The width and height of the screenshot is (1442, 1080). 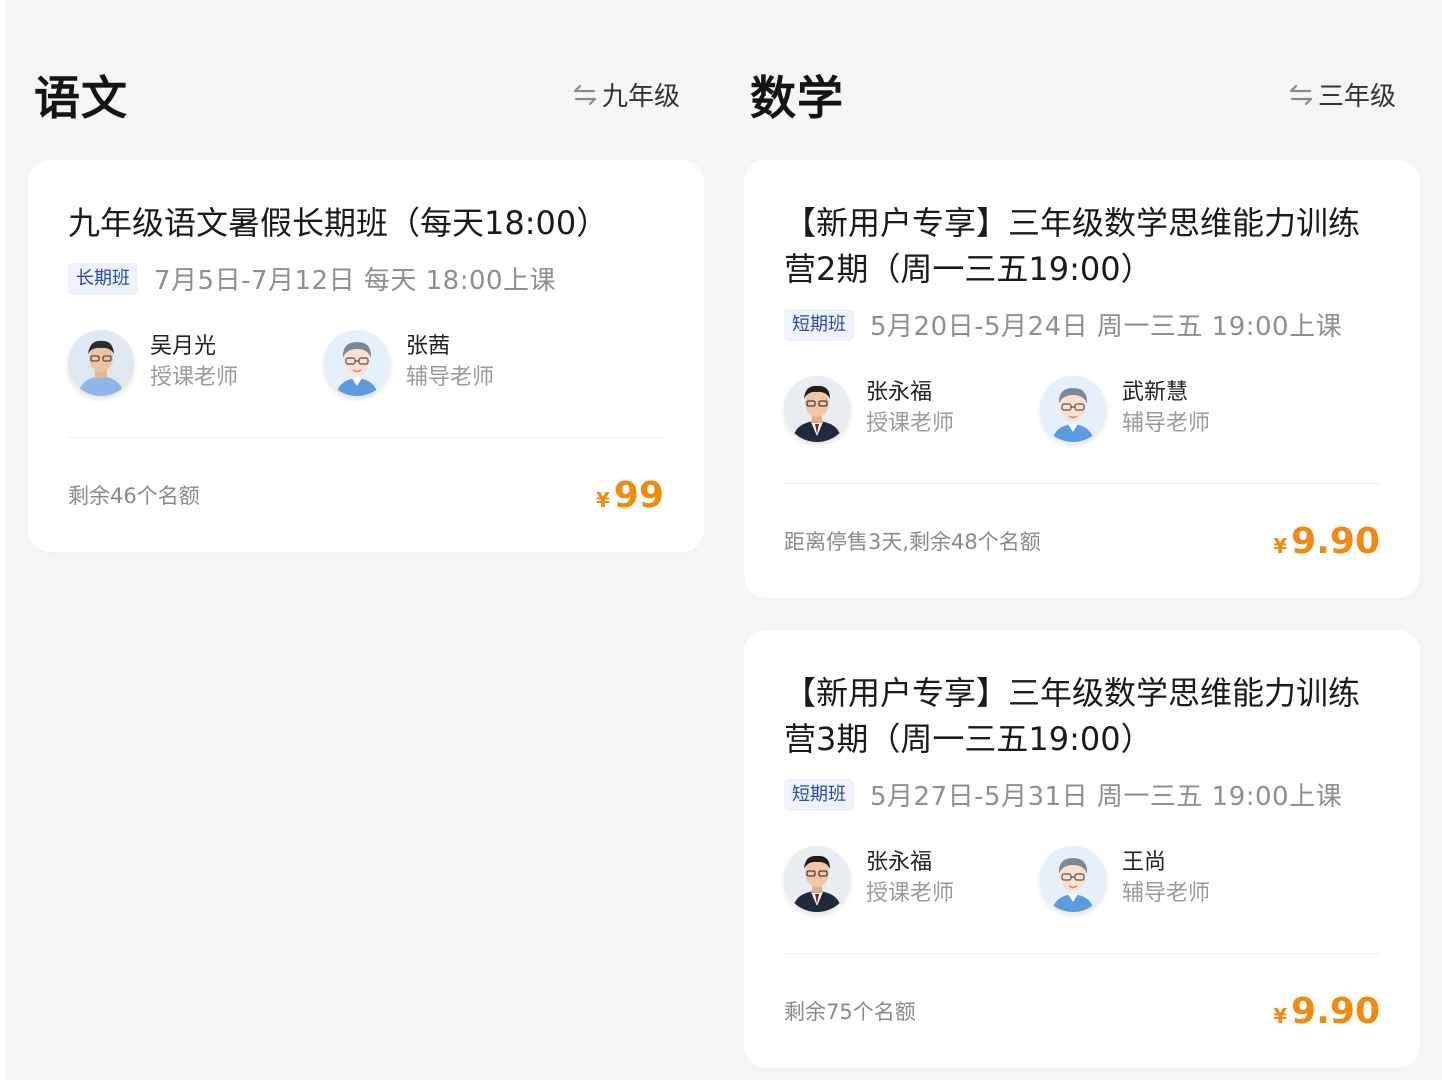 I want to click on grade-label: 三年级, so click(x=1356, y=97).